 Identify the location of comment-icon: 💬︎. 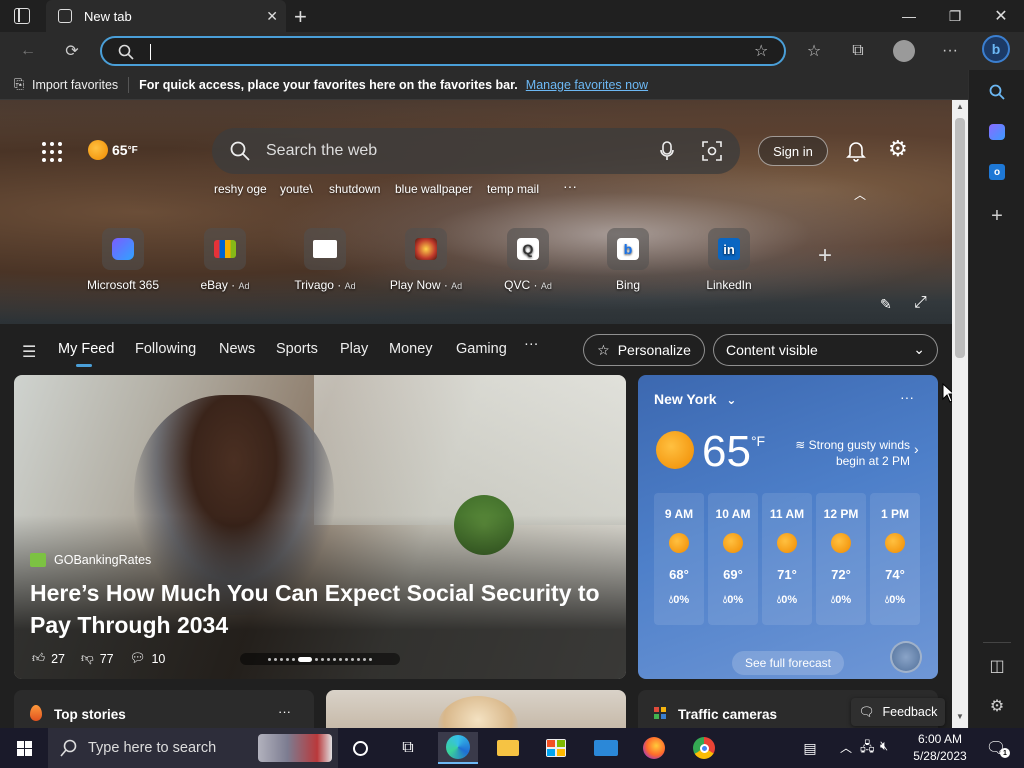
(138, 658).